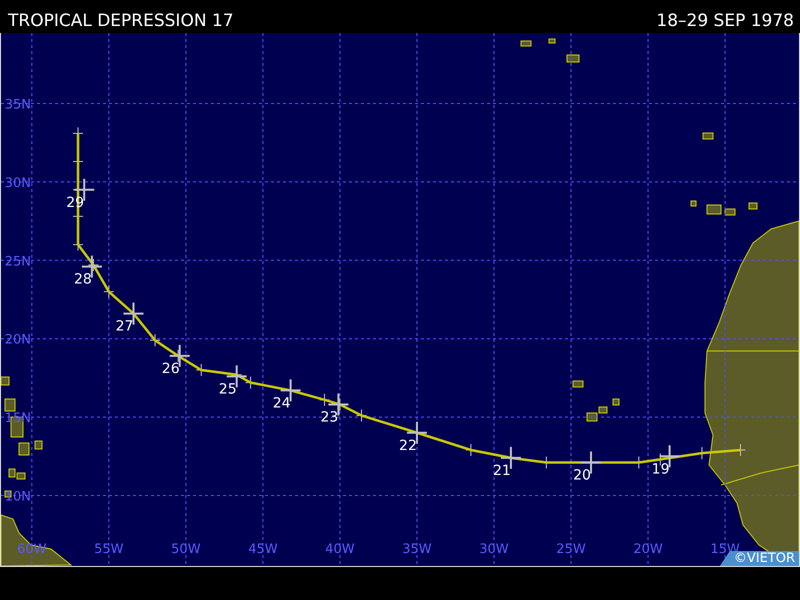 The image size is (800, 600). I want to click on longitude-label: 30W, so click(494, 549).